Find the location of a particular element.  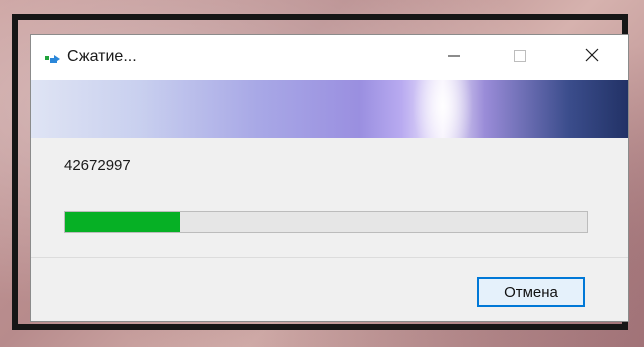

maximize-icon is located at coordinates (520, 58).